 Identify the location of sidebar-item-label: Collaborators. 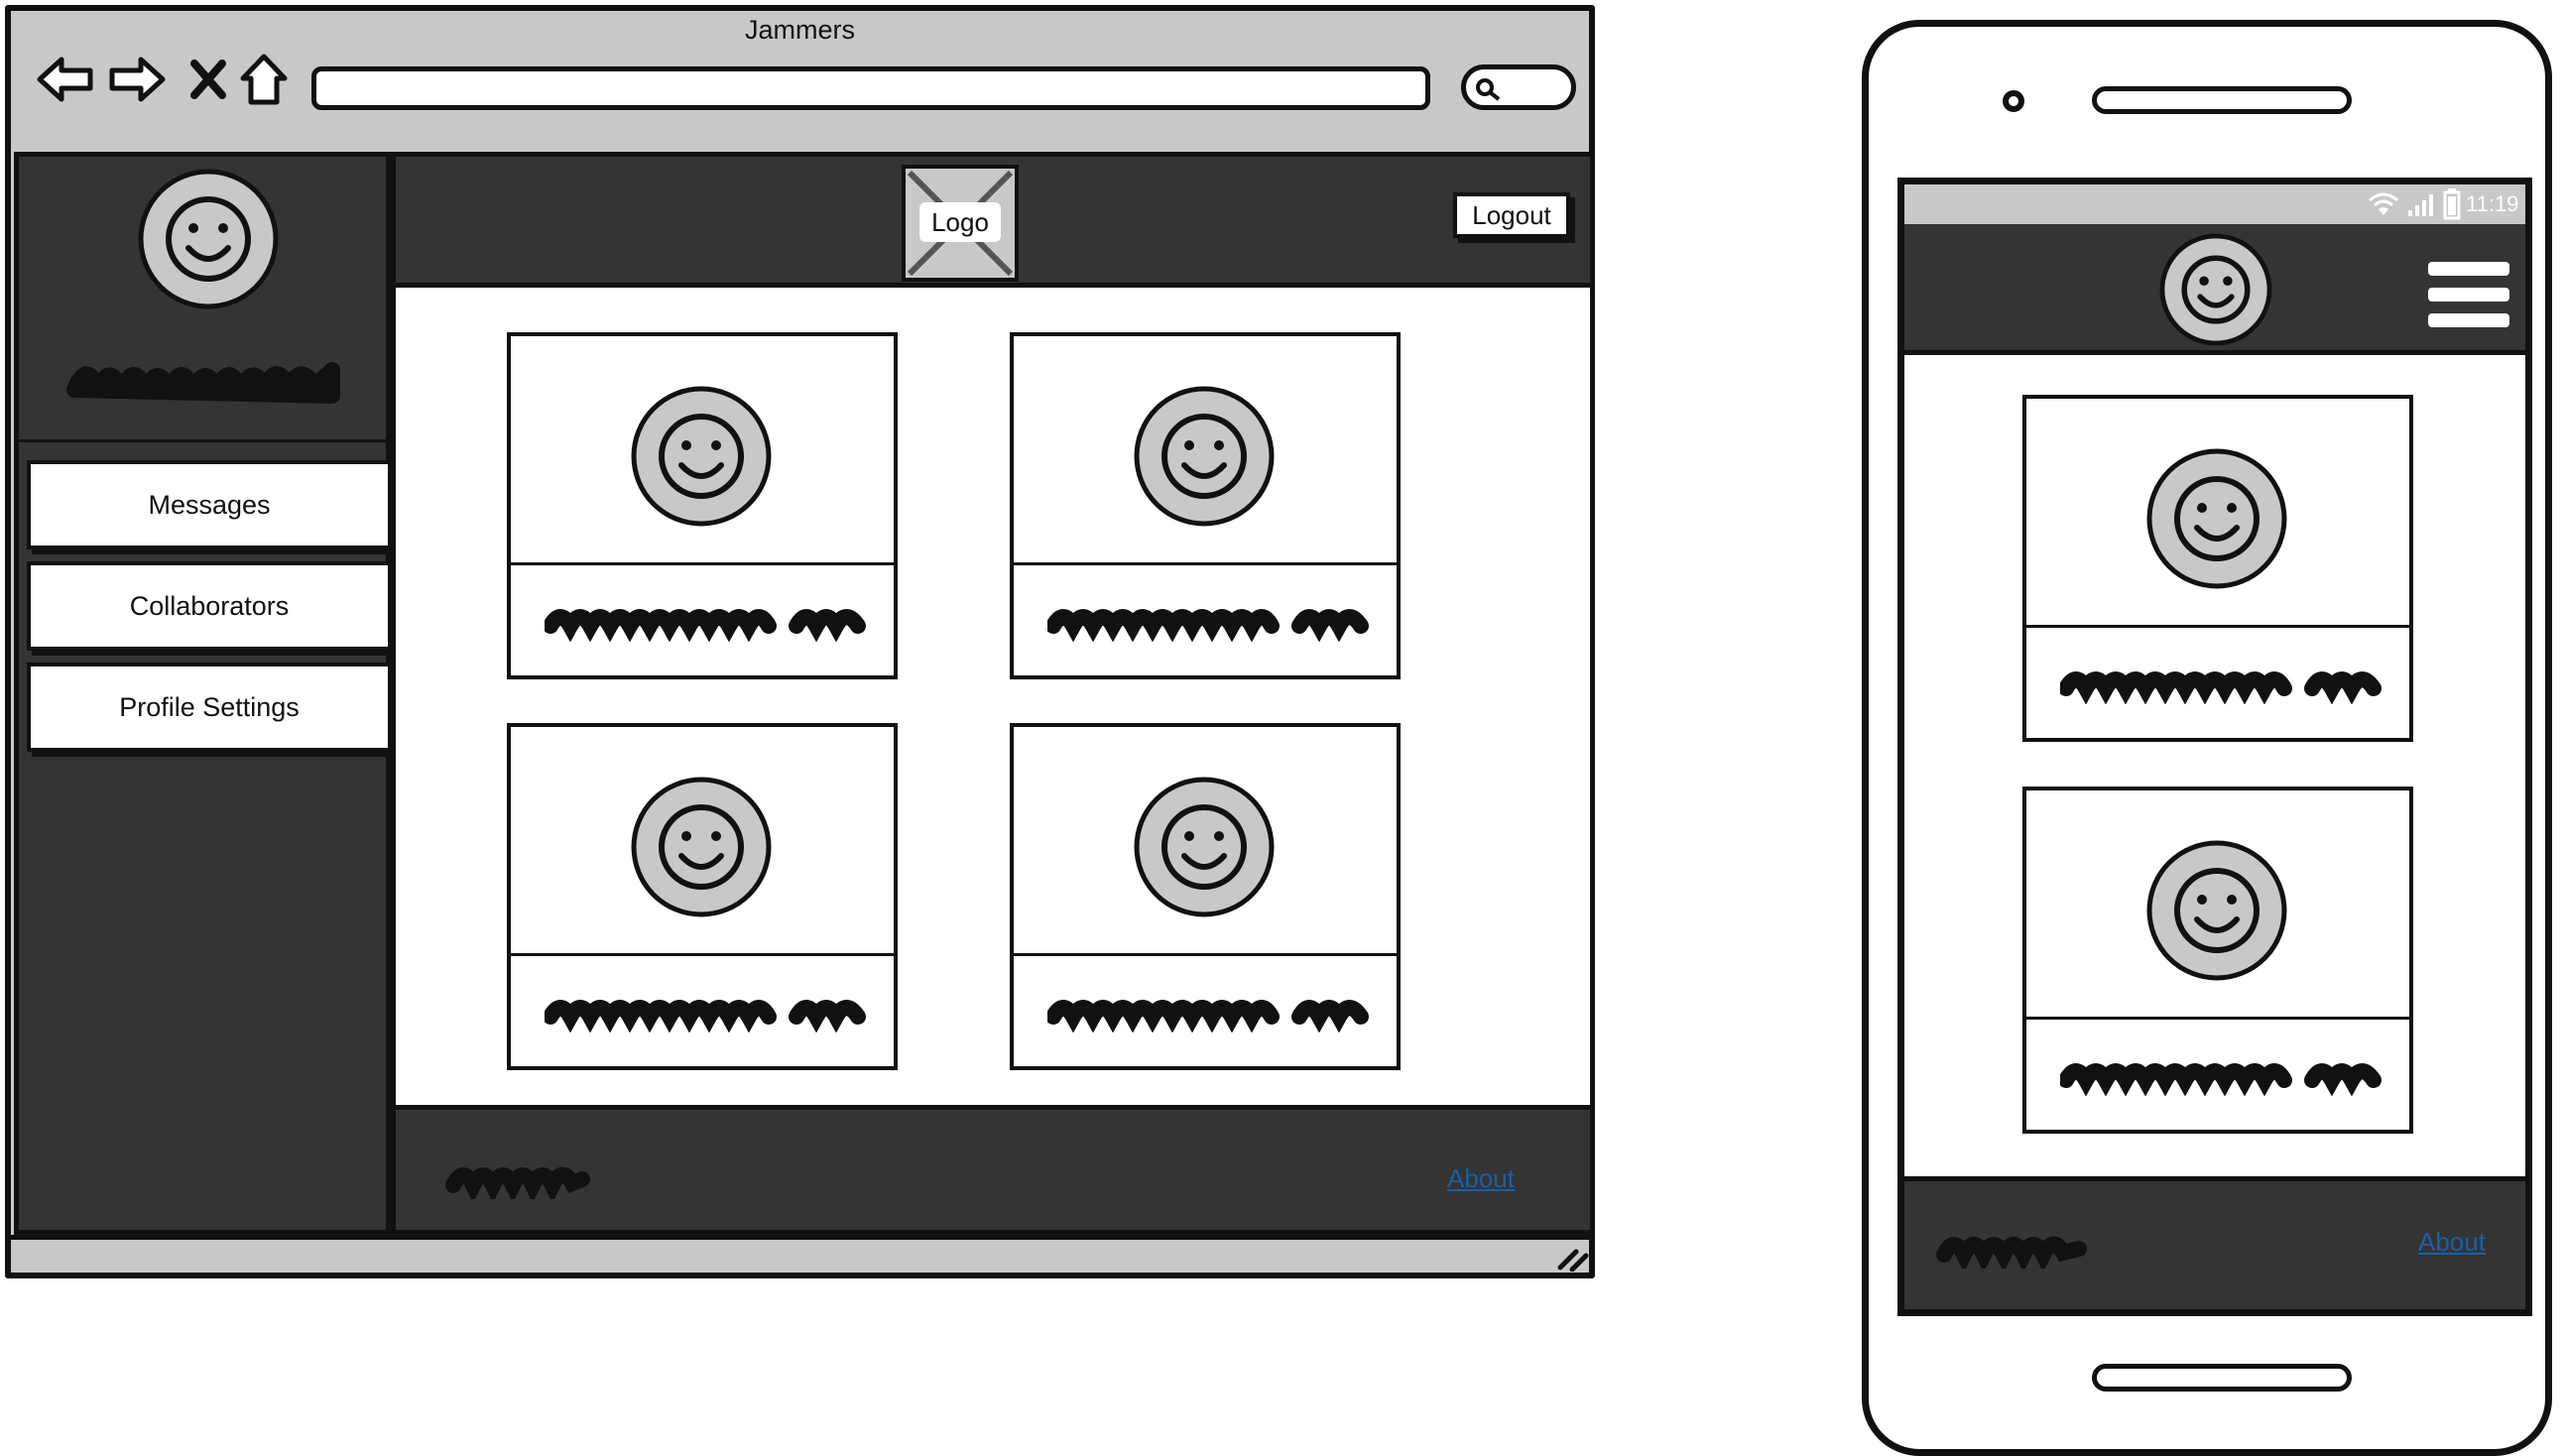
(210, 605).